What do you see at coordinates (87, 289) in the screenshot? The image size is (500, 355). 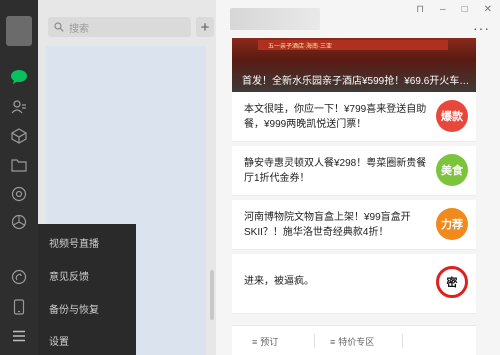 I see `more-menu: 视频号直播 意见反馈 备份与恢复 设置` at bounding box center [87, 289].